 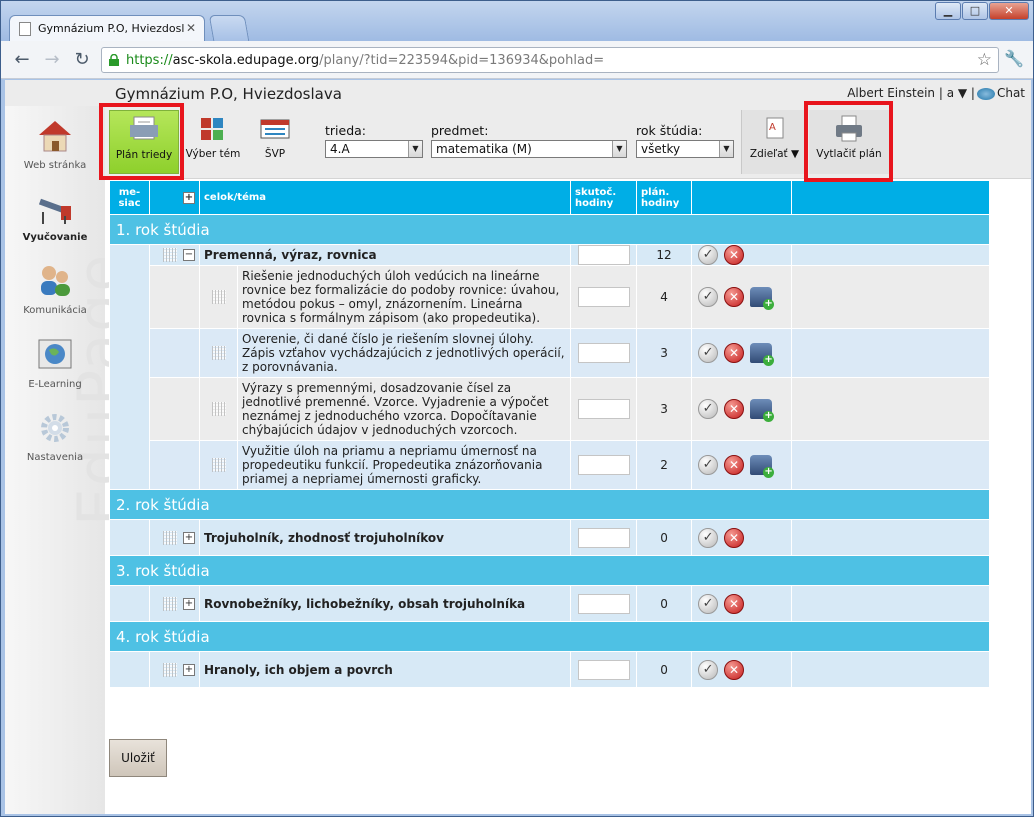 I want to click on vyber-tem-button: Výber tém, so click(x=213, y=142).